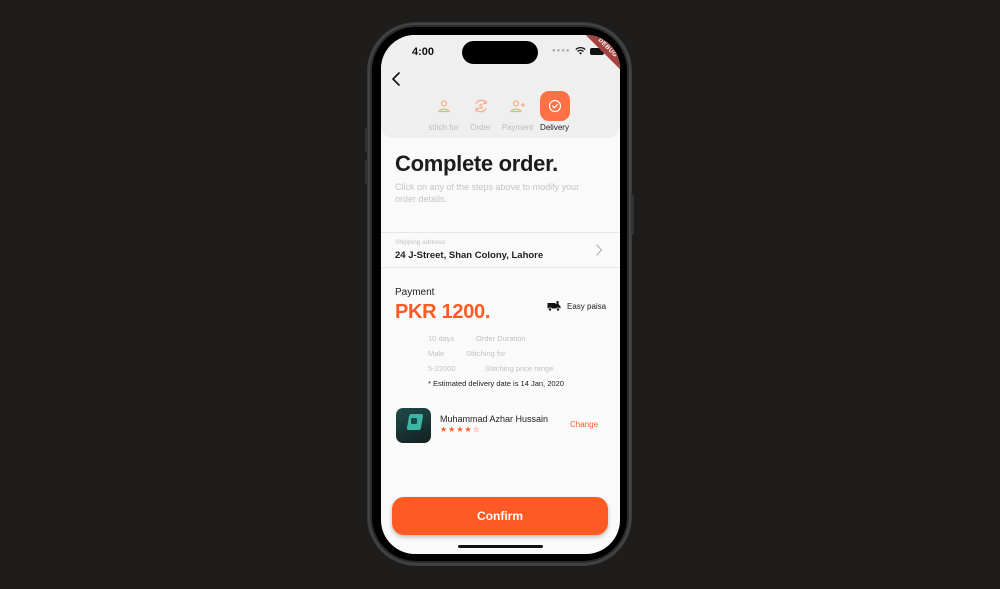 The image size is (1000, 589). Describe the element at coordinates (366, 140) in the screenshot. I see `volume-up-button` at that location.